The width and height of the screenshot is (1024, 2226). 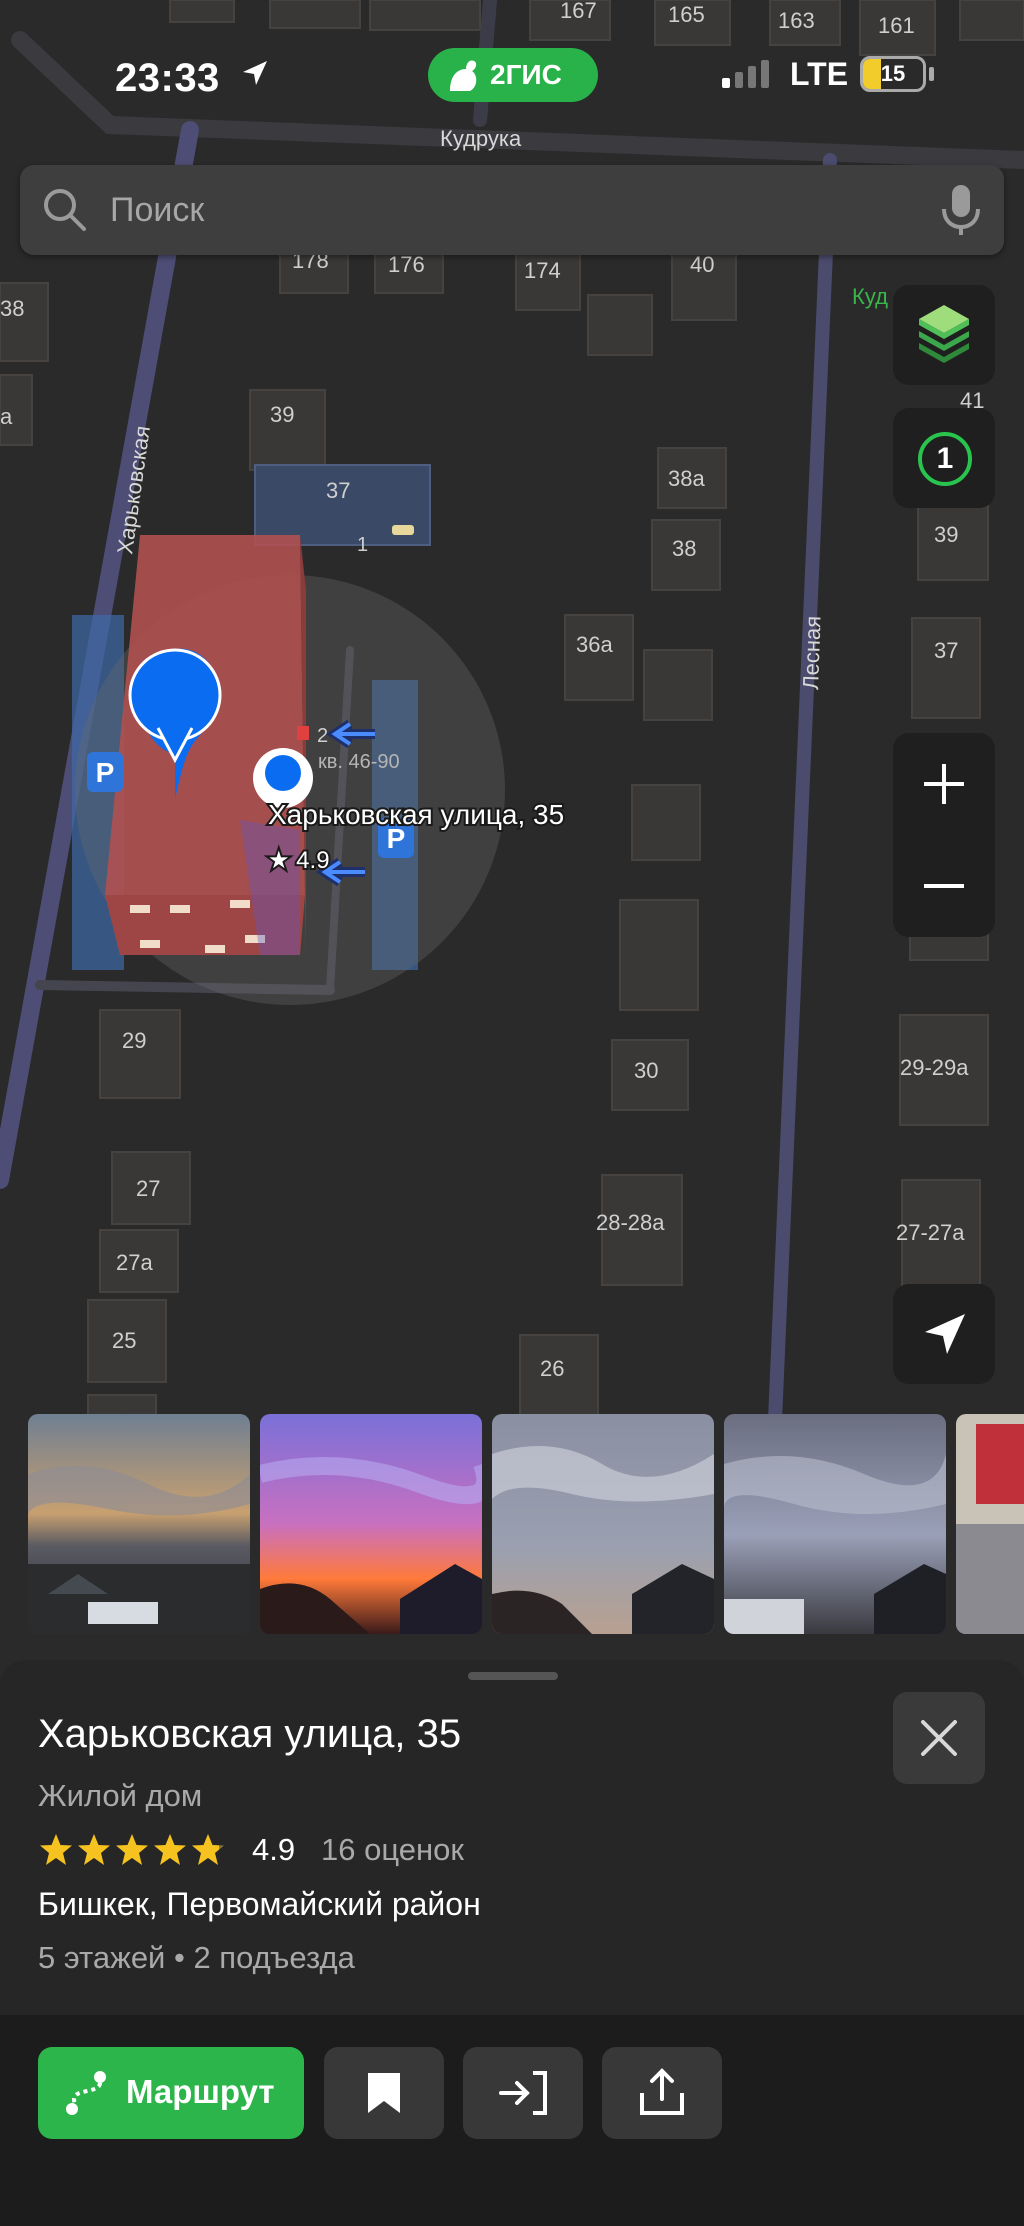 What do you see at coordinates (750, 75) in the screenshot?
I see `signal-icon` at bounding box center [750, 75].